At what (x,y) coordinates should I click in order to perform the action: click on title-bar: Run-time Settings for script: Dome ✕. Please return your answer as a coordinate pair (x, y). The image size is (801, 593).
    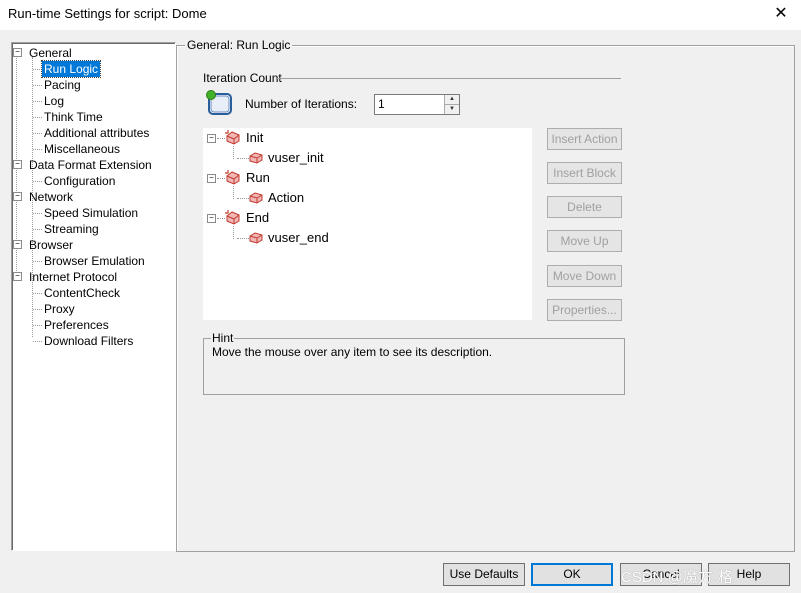
    Looking at the image, I should click on (400, 15).